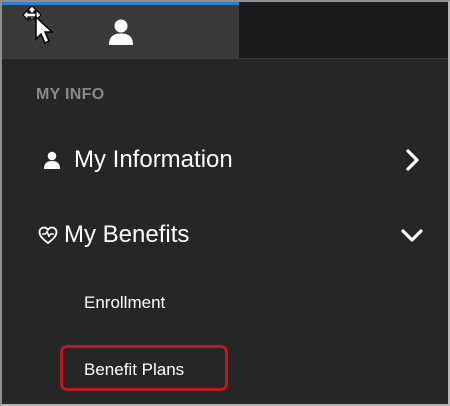 The image size is (450, 406). Describe the element at coordinates (144, 368) in the screenshot. I see `highlight-box` at that location.